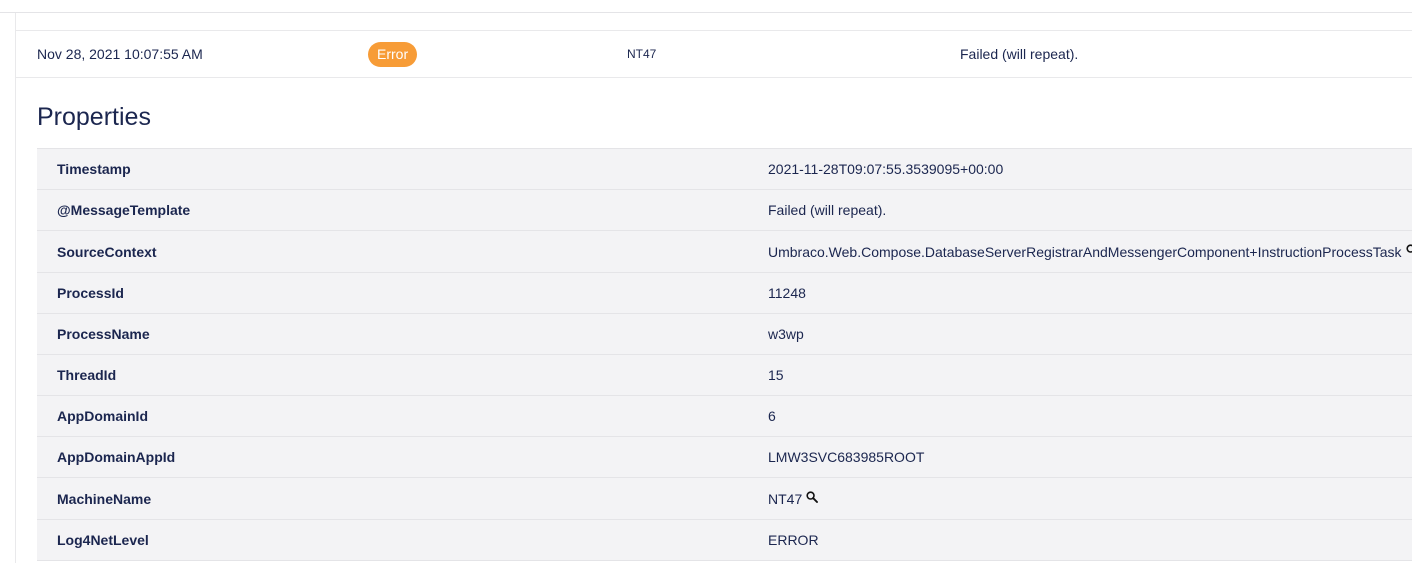 The height and width of the screenshot is (563, 1412). Describe the element at coordinates (706, 6) in the screenshot. I see `top-divider` at that location.